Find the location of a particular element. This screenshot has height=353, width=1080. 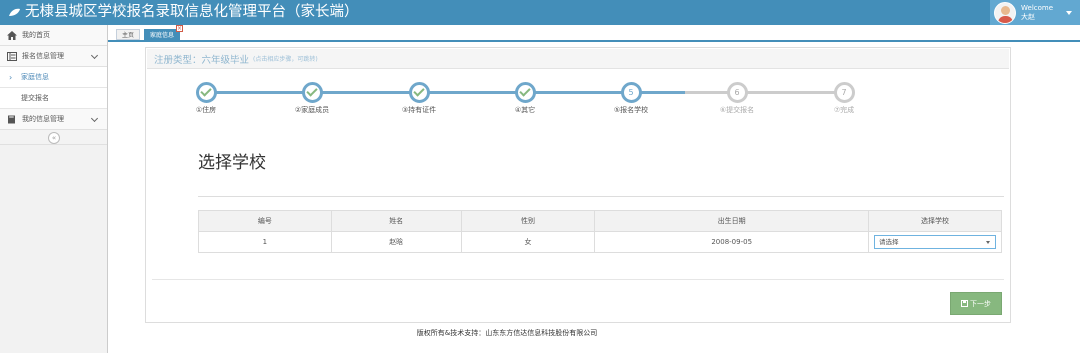

cell-gender: 女 is located at coordinates (528, 242).